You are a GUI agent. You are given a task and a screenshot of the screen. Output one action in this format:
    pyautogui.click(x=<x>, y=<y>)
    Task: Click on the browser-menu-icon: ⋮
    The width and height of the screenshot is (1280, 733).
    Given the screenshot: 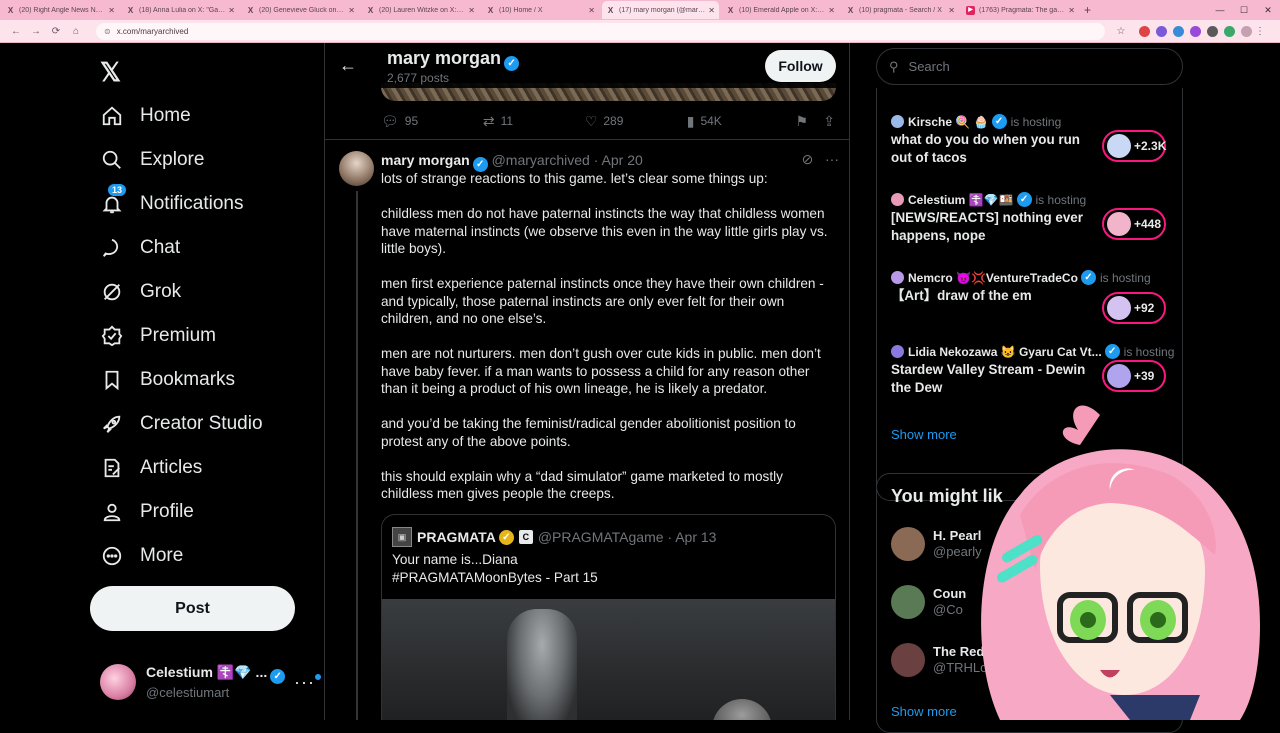 What is the action you would take?
    pyautogui.click(x=1260, y=31)
    